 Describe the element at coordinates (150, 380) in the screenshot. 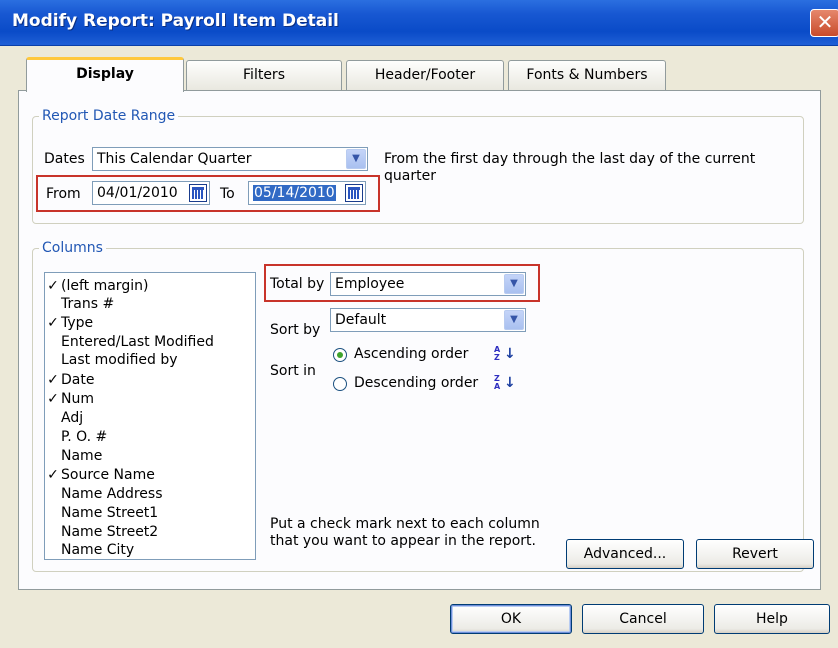

I see `list-item: ✓ Date` at that location.